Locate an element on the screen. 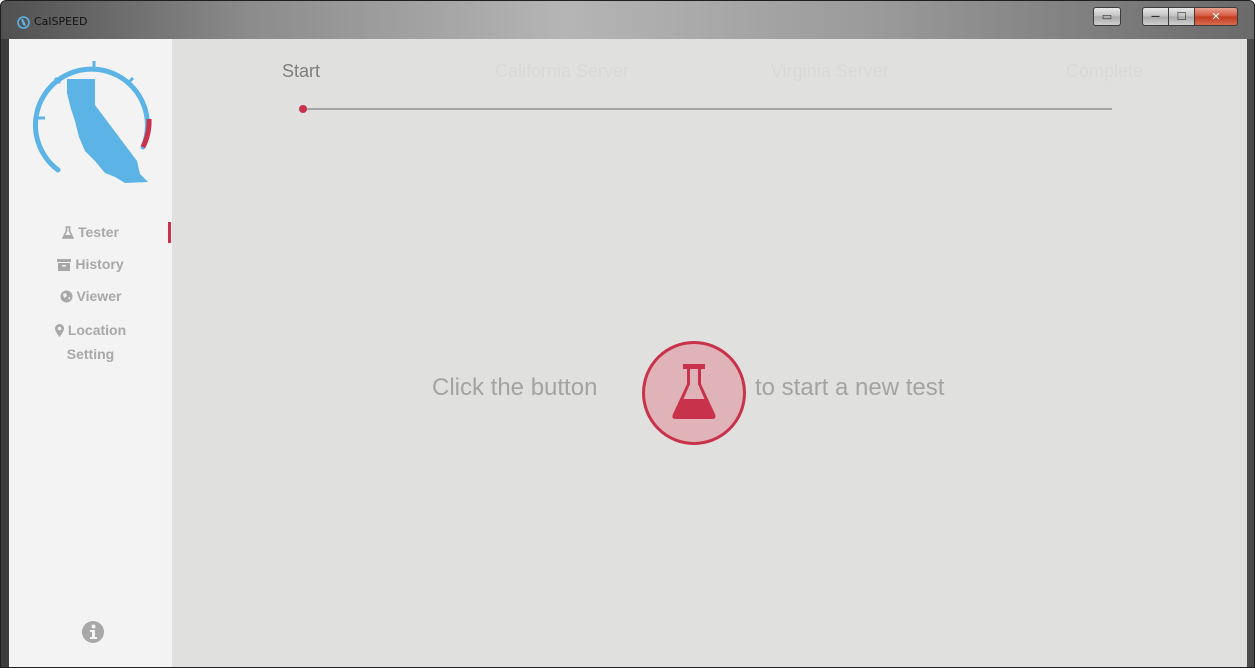 Image resolution: width=1255 pixels, height=668 pixels. title-bar: CalSPEED ▭ — ☐ ✕ is located at coordinates (627, 20).